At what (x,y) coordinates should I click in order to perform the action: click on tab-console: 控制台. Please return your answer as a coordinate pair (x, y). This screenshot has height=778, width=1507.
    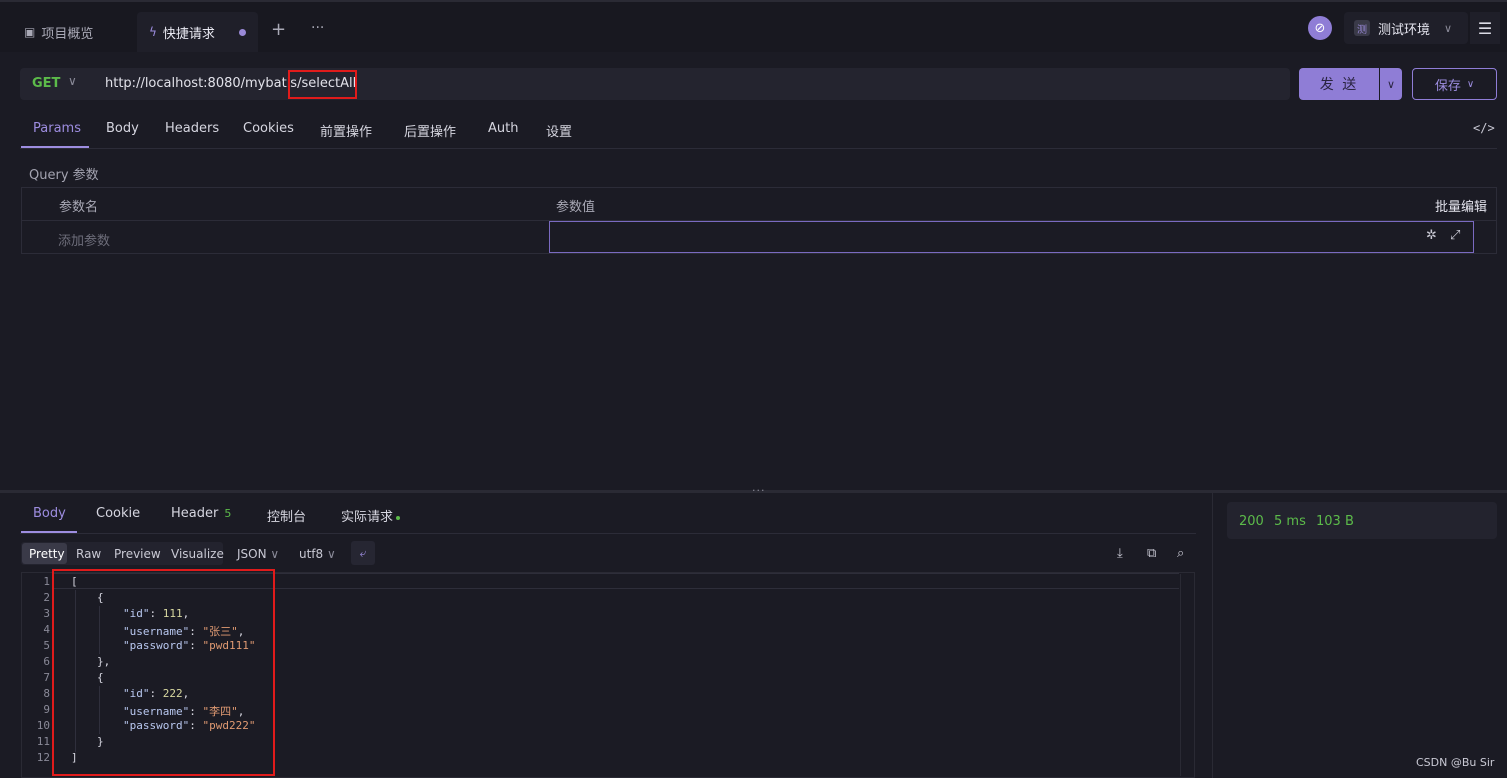
    Looking at the image, I should click on (286, 515).